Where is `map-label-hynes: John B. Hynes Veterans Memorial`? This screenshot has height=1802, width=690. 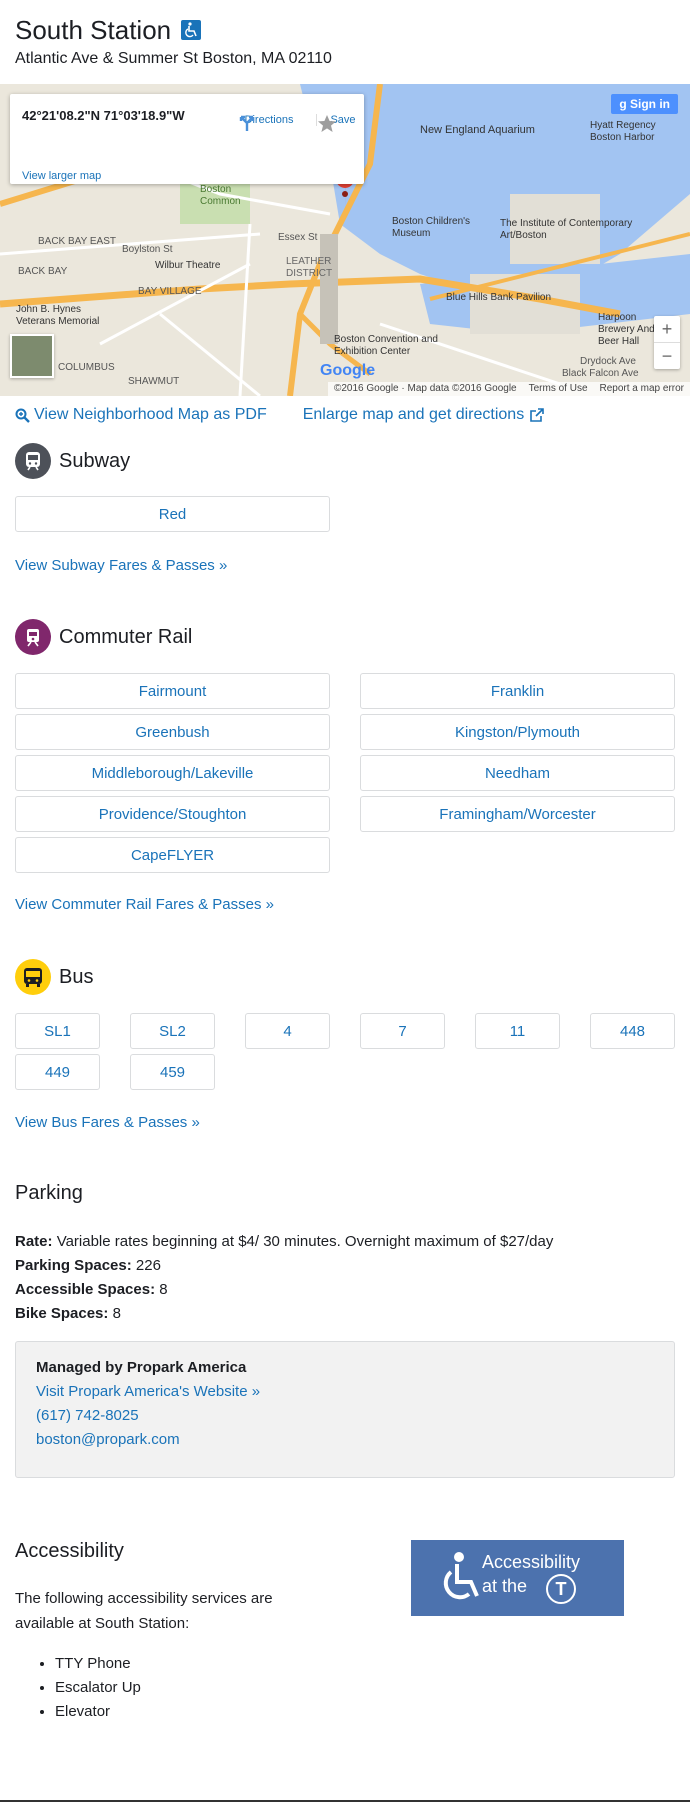
map-label-hynes: John B. Hynes Veterans Memorial is located at coordinates (58, 315).